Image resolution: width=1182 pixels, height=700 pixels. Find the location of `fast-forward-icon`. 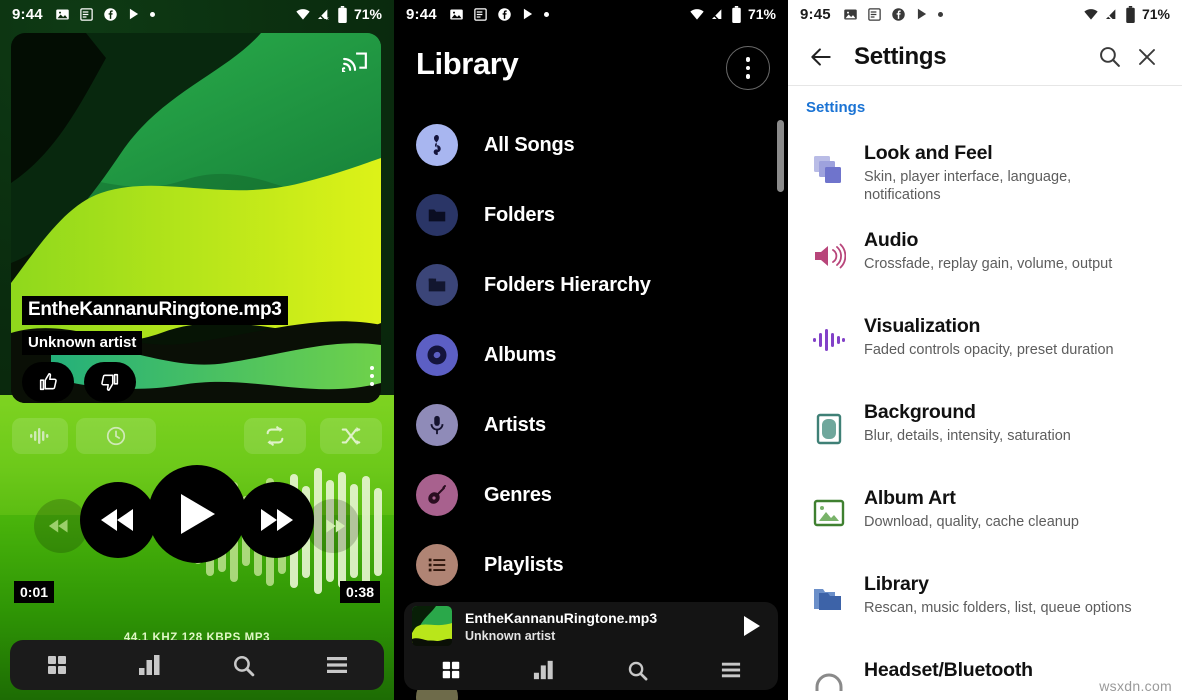

fast-forward-icon is located at coordinates (277, 520).